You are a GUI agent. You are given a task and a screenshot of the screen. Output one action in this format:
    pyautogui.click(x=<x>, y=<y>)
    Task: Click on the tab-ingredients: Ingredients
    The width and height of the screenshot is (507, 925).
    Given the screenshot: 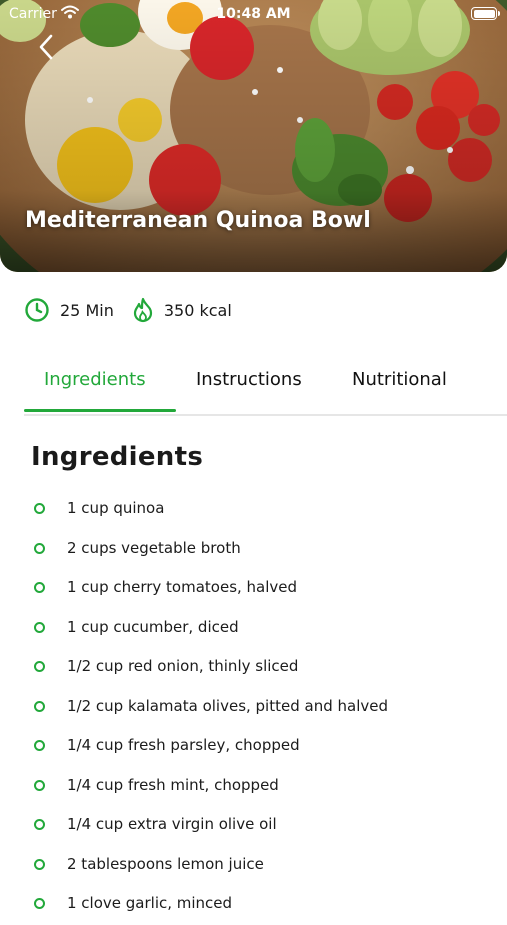 What is the action you would take?
    pyautogui.click(x=95, y=379)
    